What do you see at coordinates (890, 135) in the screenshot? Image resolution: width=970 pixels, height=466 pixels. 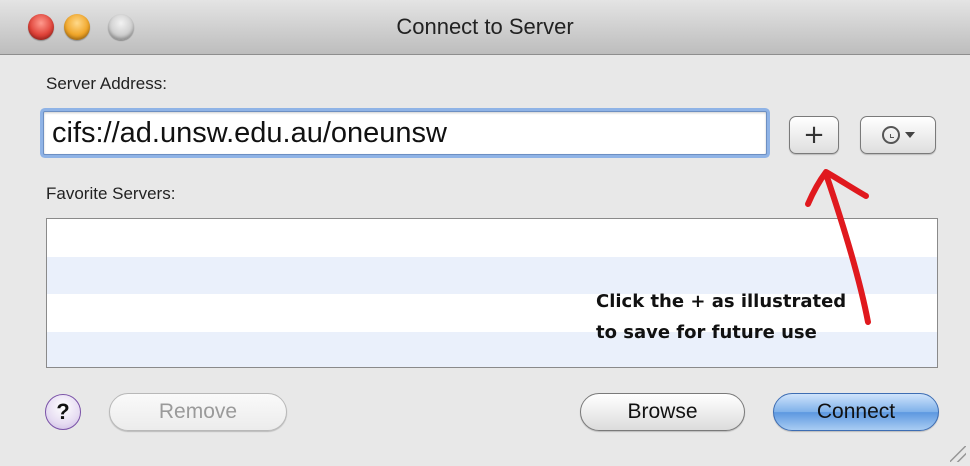 I see `clock-icon` at bounding box center [890, 135].